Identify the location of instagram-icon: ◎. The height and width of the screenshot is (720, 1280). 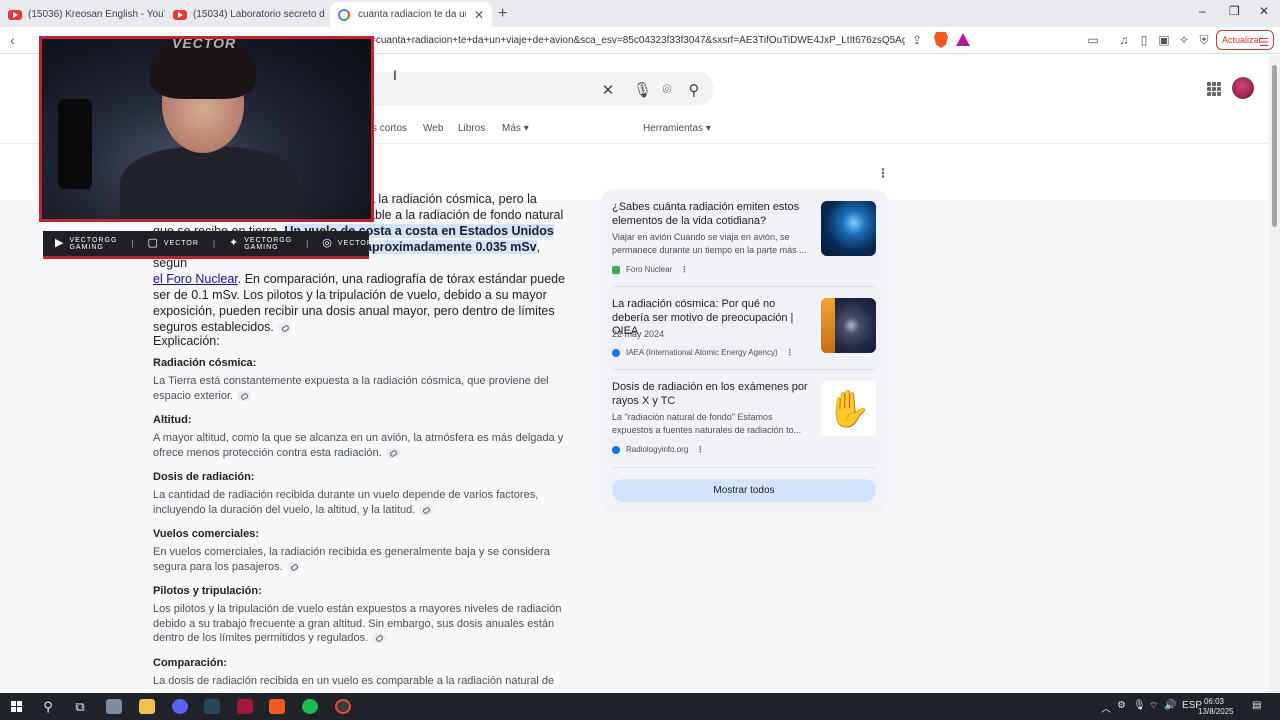
(327, 243).